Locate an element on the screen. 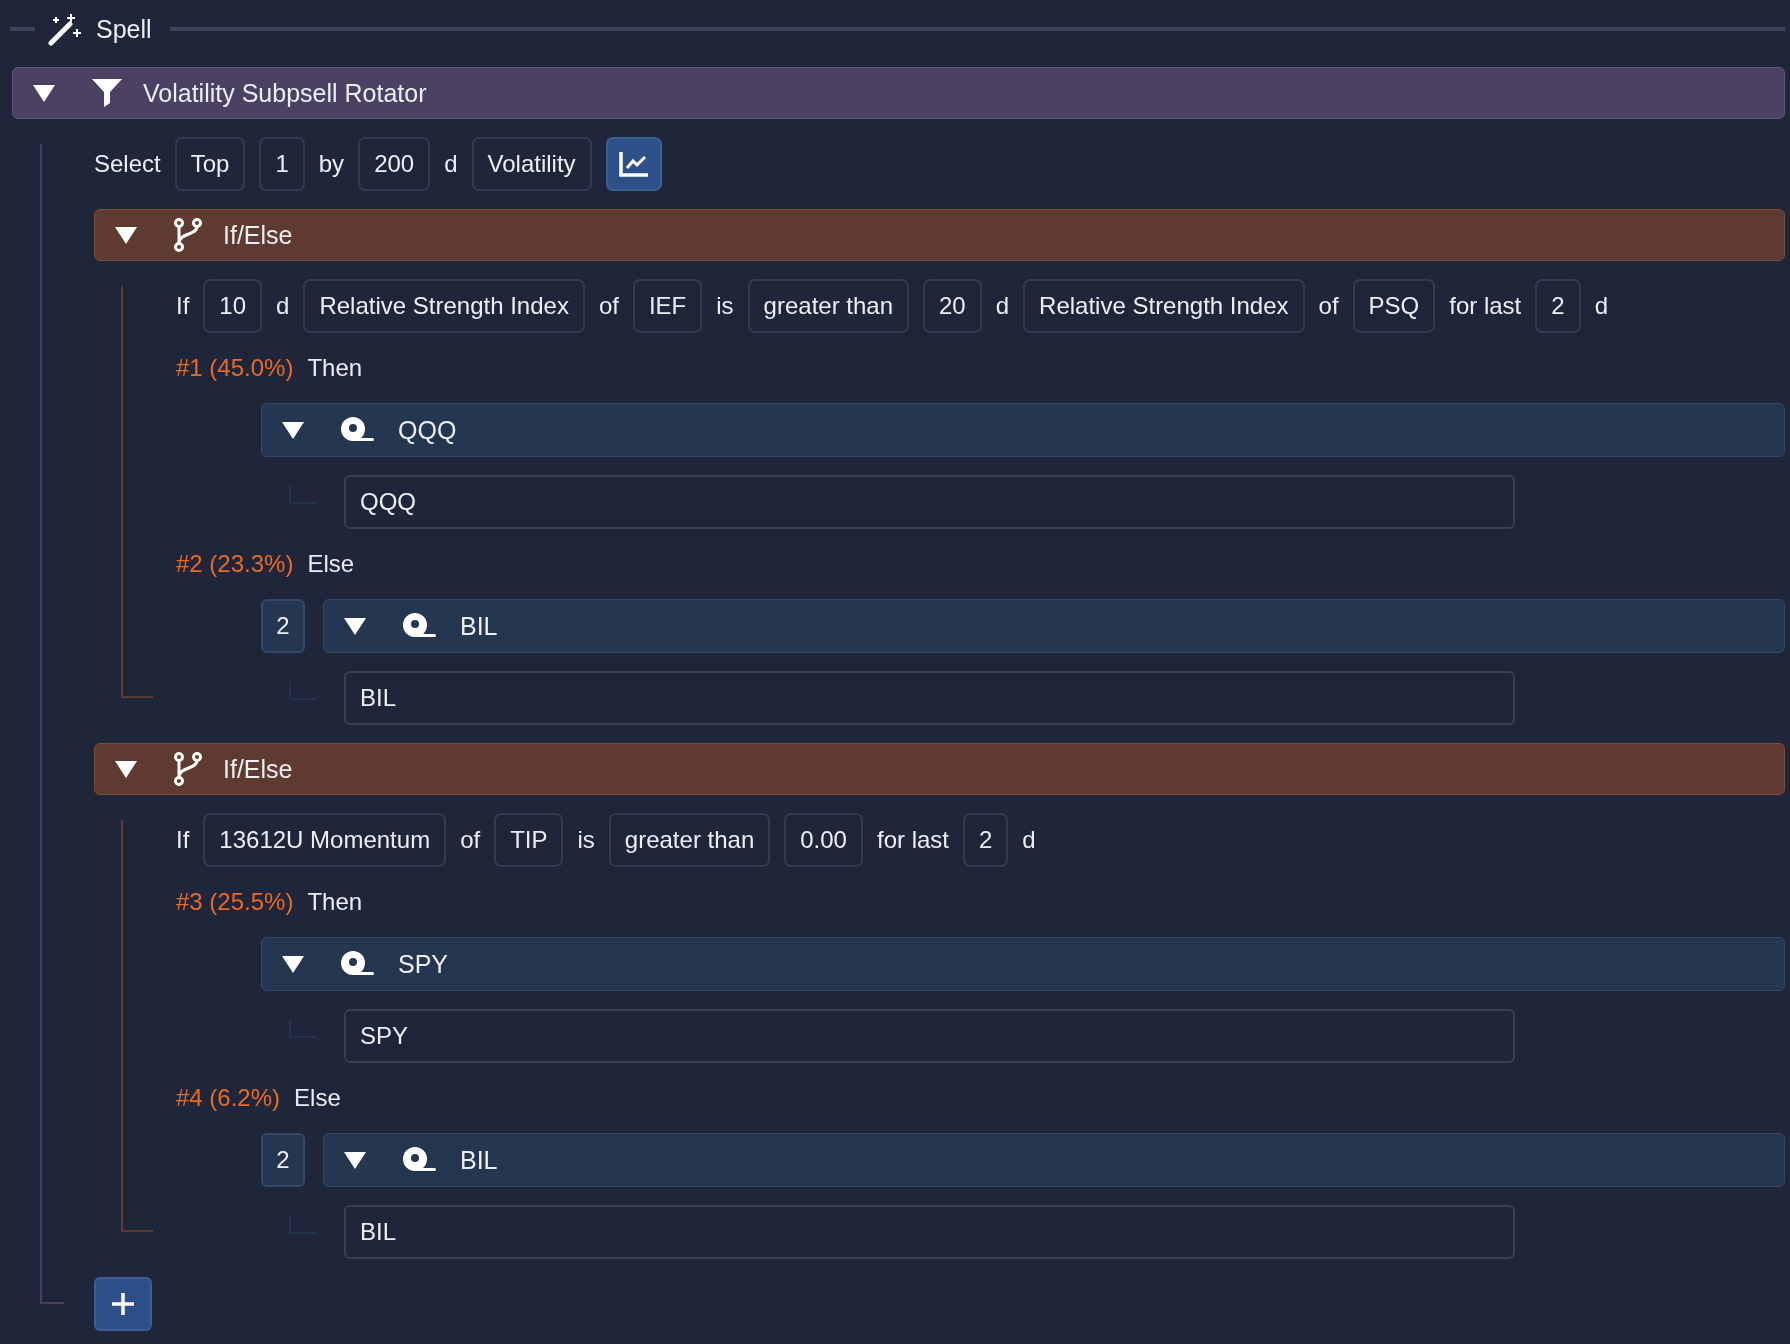 The image size is (1790, 1344). asset-title: QQQ is located at coordinates (427, 430).